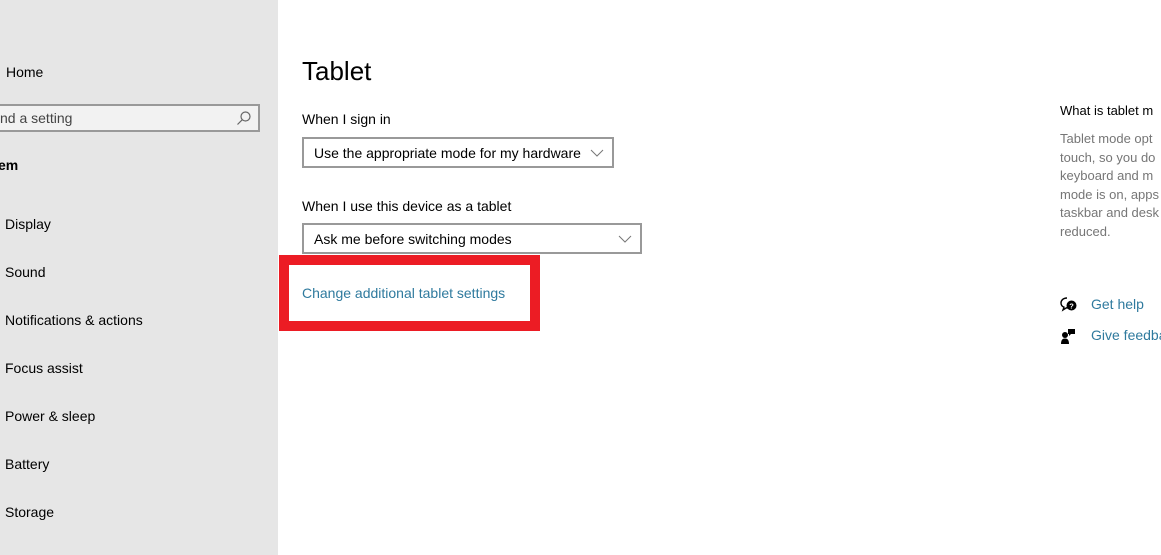  I want to click on aside-description-line: Tablet mode opt, so click(1106, 138).